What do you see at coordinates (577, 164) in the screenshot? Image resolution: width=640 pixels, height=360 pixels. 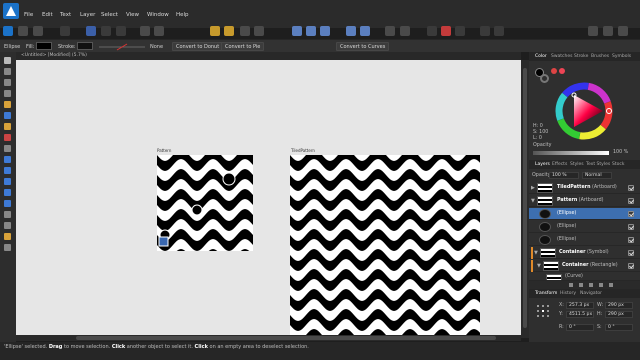 I see `tab-styles: Styles` at bounding box center [577, 164].